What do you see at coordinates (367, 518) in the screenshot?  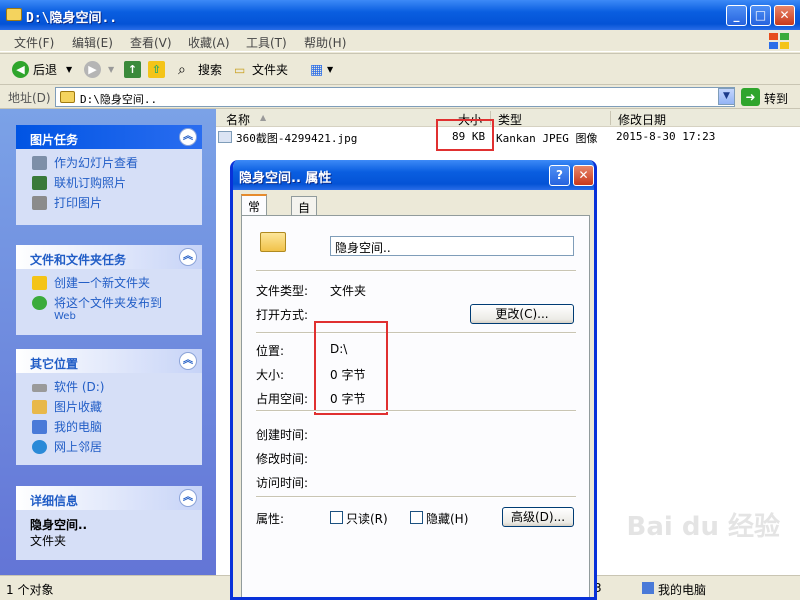 I see `readonly-label: 只读(R)` at bounding box center [367, 518].